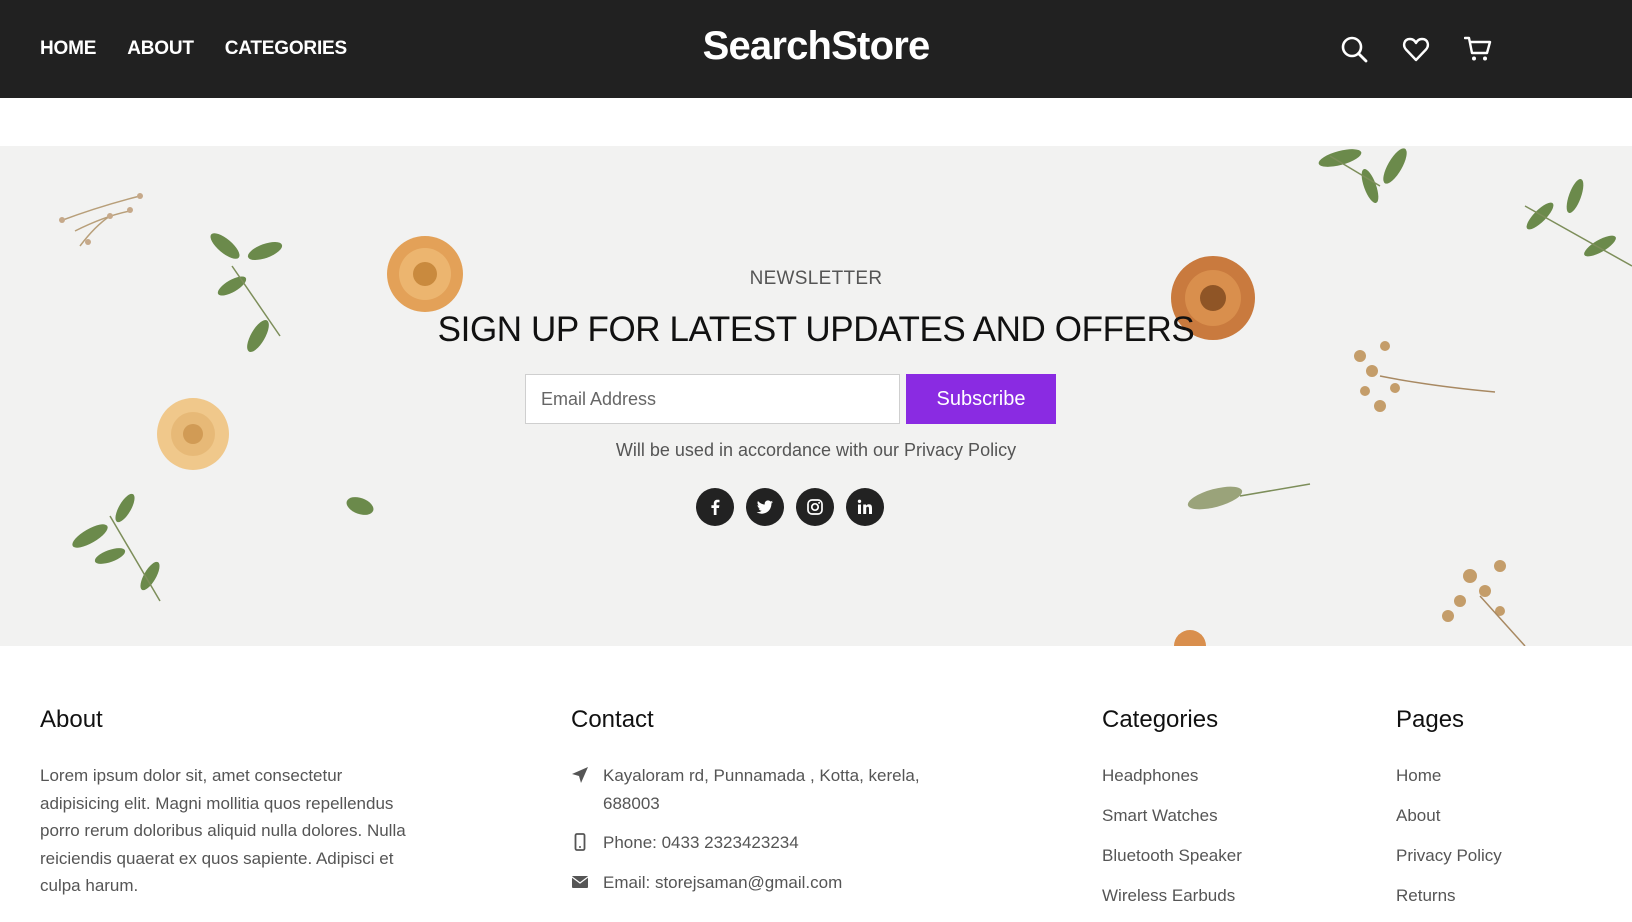  What do you see at coordinates (712, 399) in the screenshot?
I see `email-input` at bounding box center [712, 399].